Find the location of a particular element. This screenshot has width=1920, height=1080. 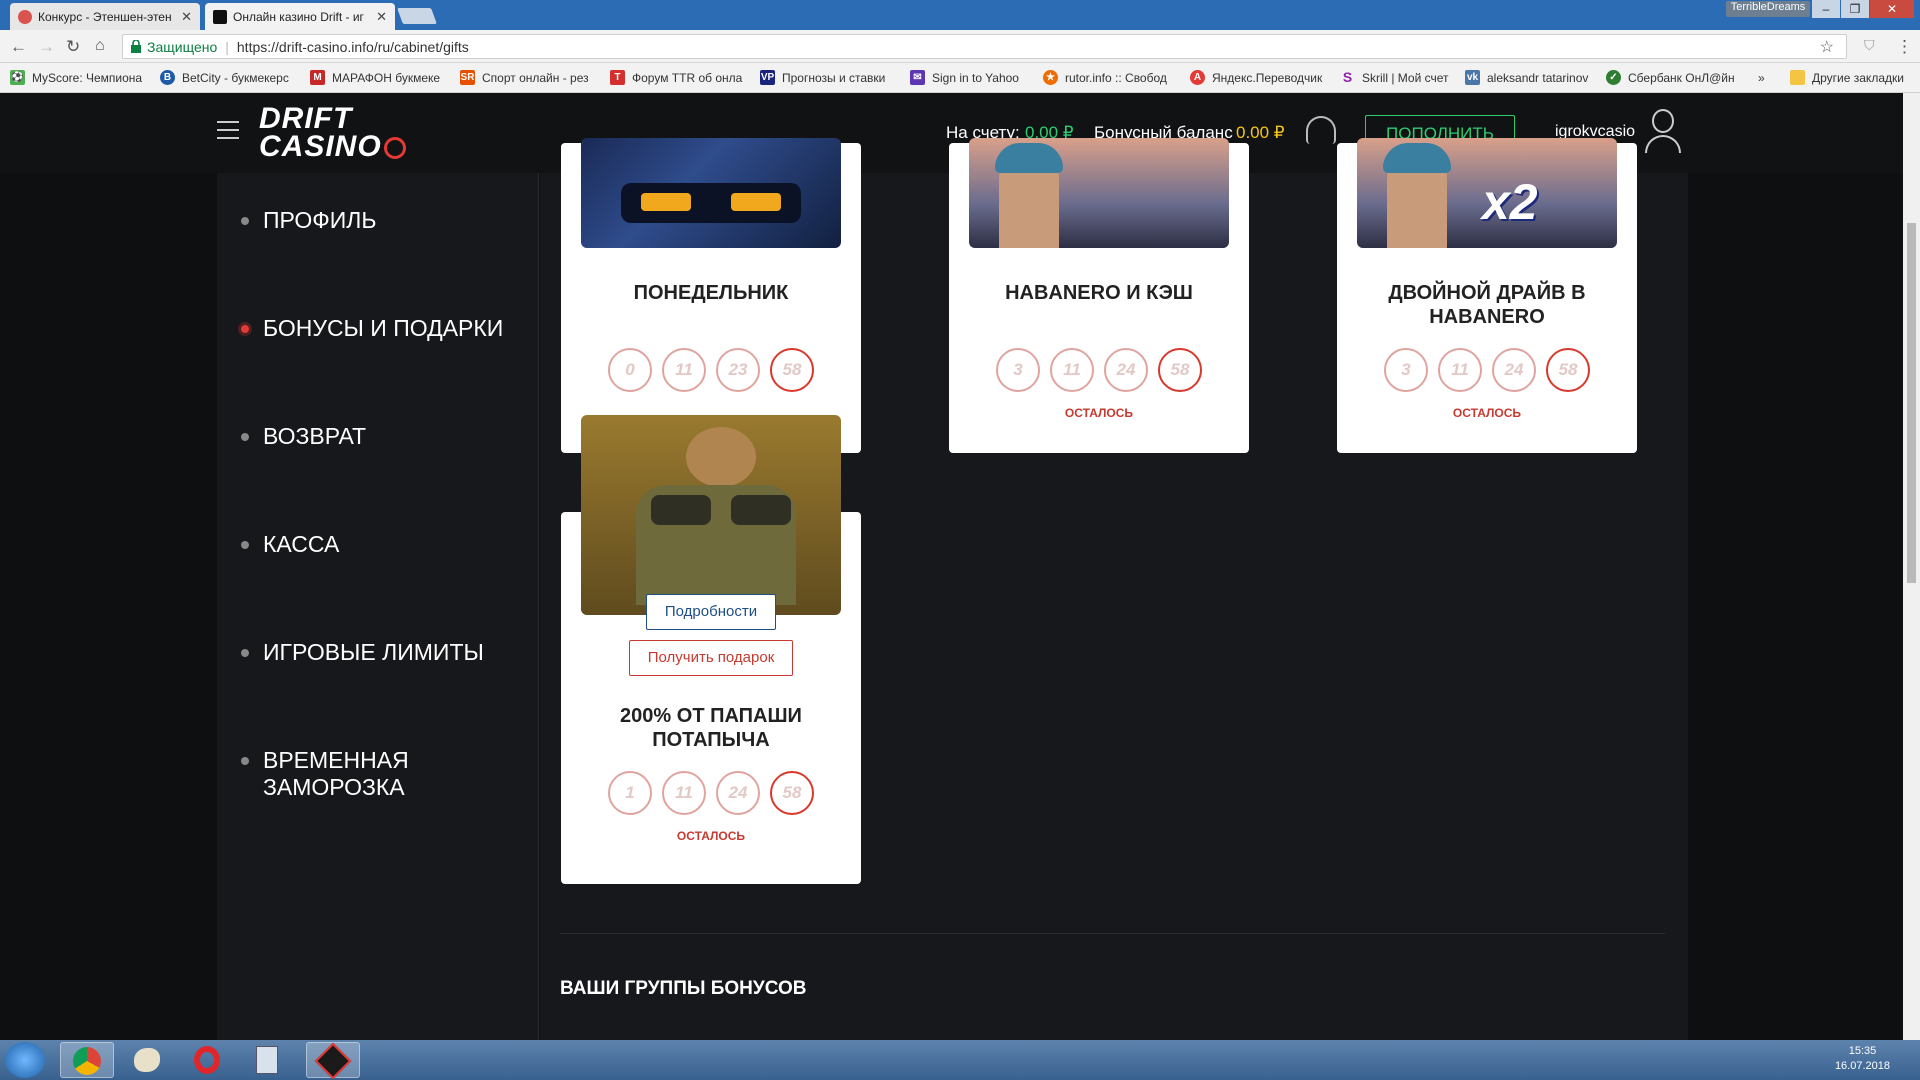

chrome-menu-icon: ⋮ is located at coordinates (1904, 47).